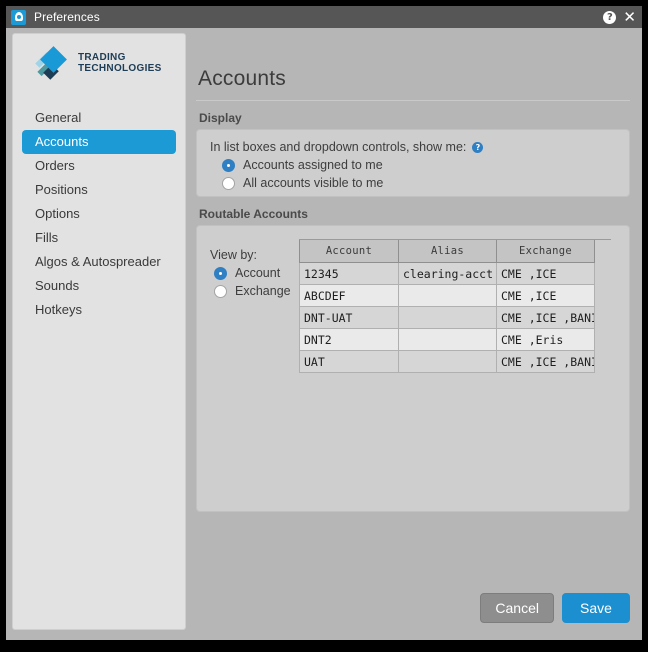  I want to click on window-title: Preferences, so click(67, 17).